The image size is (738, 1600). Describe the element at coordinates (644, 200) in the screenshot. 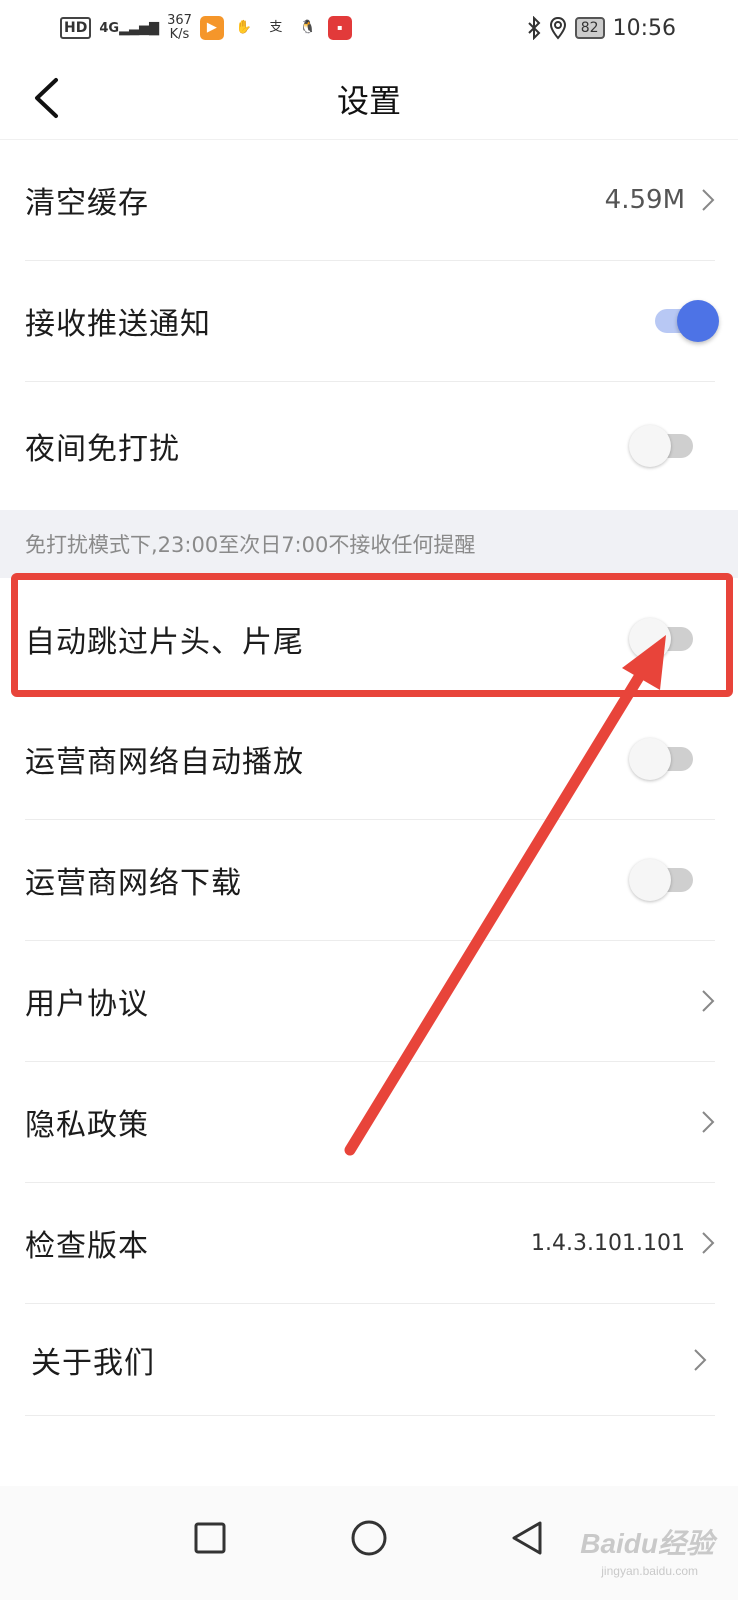

I see `cache-size-value: 4.59M` at that location.